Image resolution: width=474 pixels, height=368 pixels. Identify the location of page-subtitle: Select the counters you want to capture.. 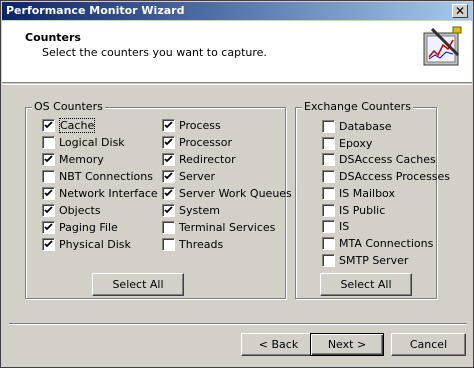
(154, 52).